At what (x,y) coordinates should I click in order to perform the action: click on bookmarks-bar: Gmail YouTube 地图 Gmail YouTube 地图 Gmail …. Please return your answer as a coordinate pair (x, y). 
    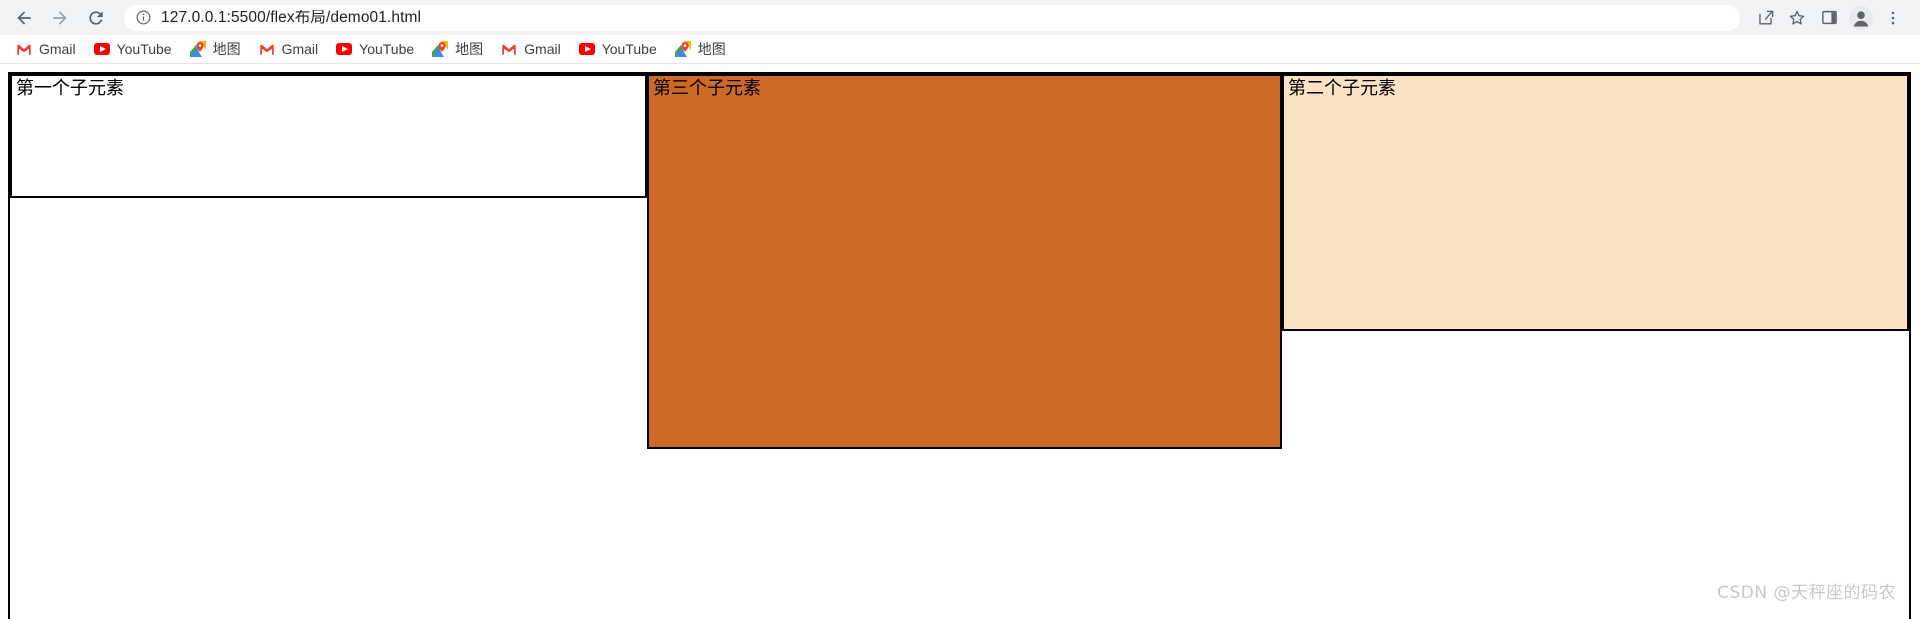
    Looking at the image, I should click on (960, 49).